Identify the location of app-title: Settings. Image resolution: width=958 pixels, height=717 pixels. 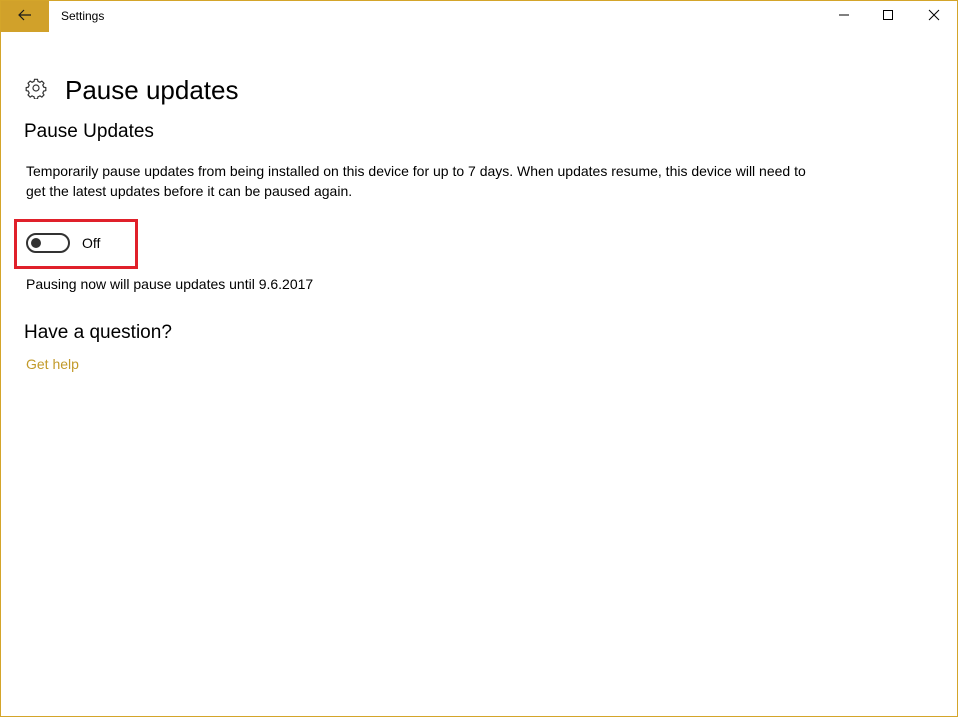
(83, 16).